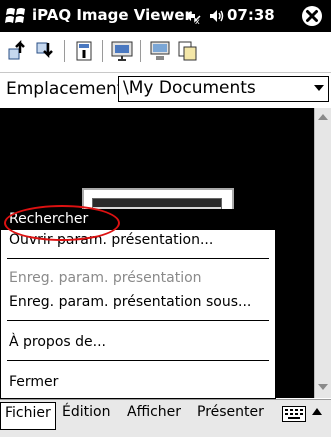 The height and width of the screenshot is (437, 331). What do you see at coordinates (319, 88) in the screenshot?
I see `chevron-down-icon` at bounding box center [319, 88].